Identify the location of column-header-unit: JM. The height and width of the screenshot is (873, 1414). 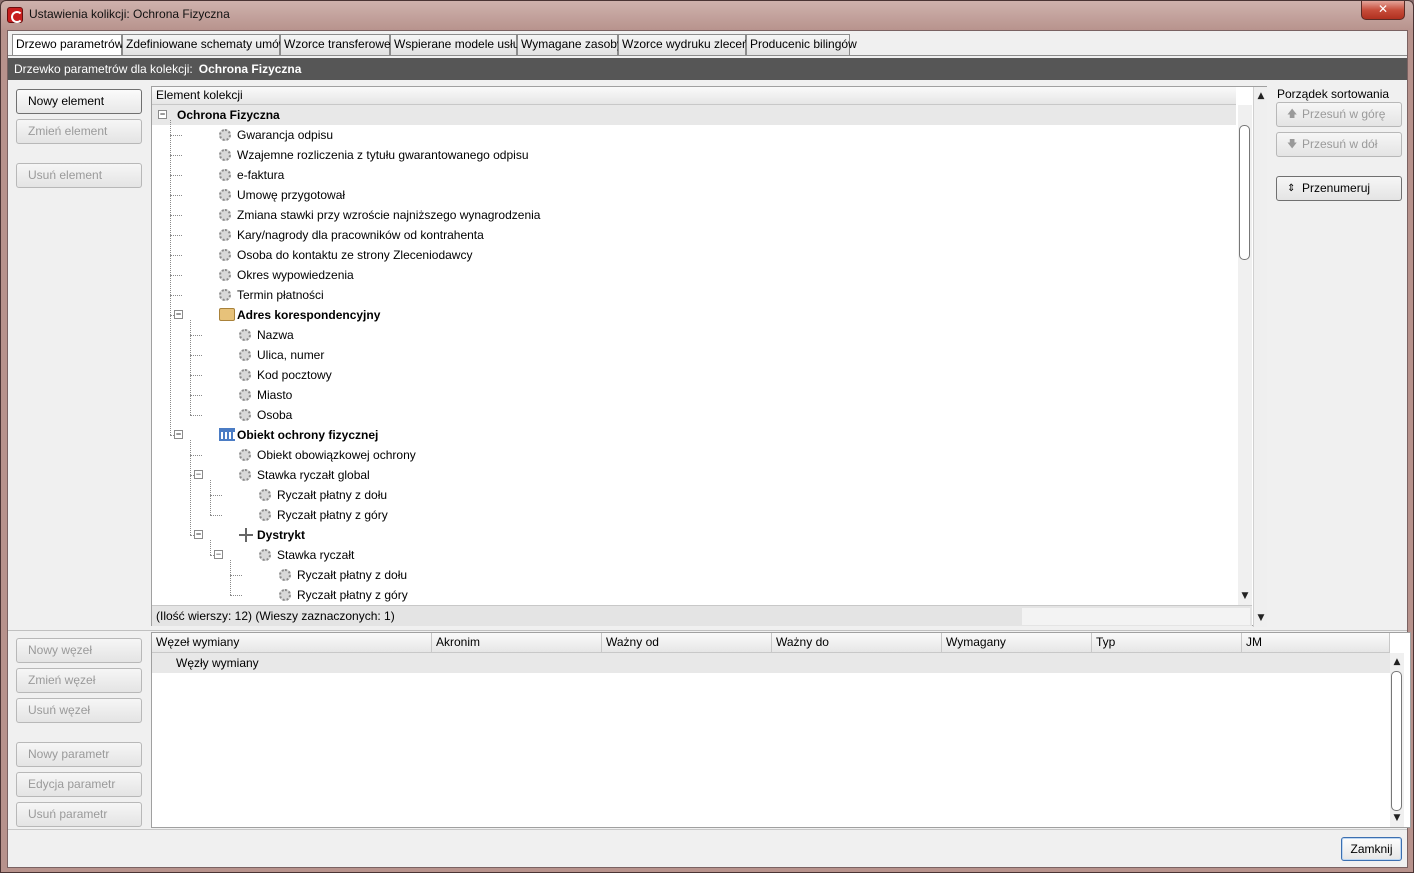
(1316, 642).